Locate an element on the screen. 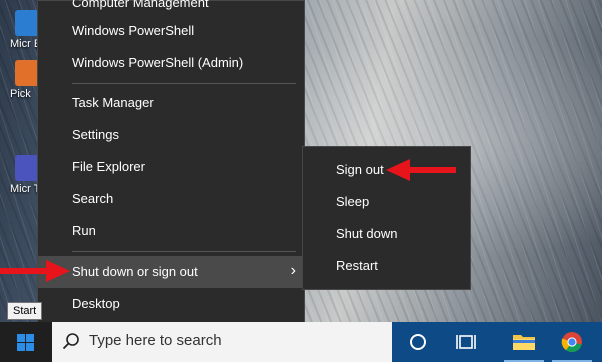  menu-item-label: Computer Management is located at coordinates (140, 5).